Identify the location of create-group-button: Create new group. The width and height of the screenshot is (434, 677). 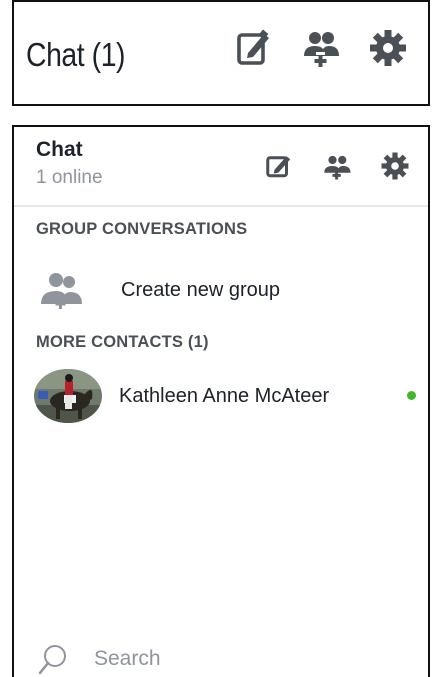
(221, 290).